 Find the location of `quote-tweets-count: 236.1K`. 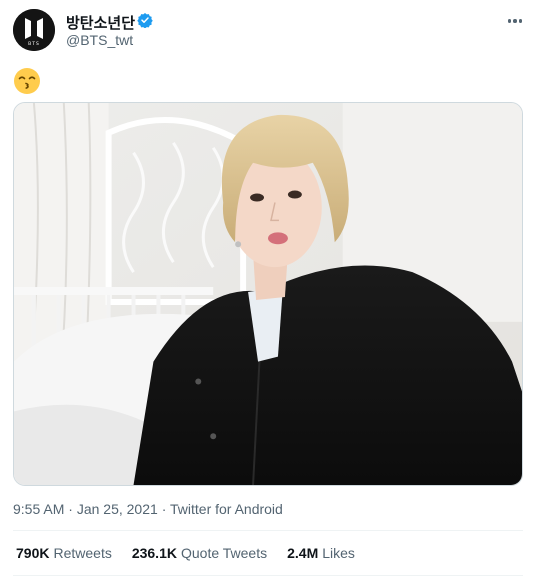

quote-tweets-count: 236.1K is located at coordinates (154, 553).